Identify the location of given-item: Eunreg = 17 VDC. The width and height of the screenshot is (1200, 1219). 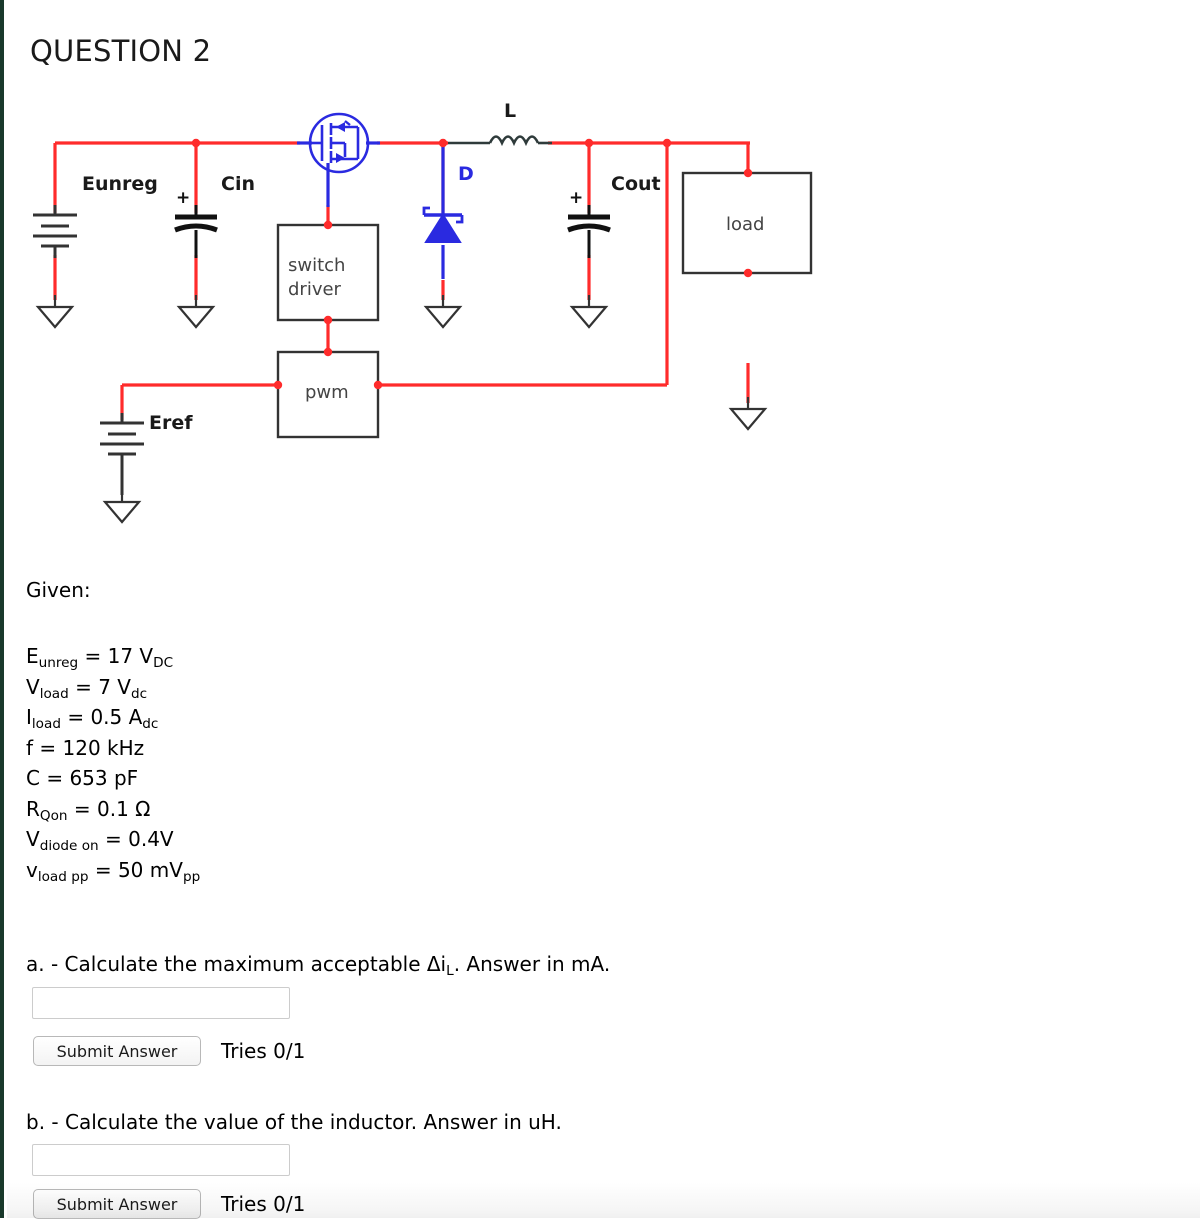
(100, 657).